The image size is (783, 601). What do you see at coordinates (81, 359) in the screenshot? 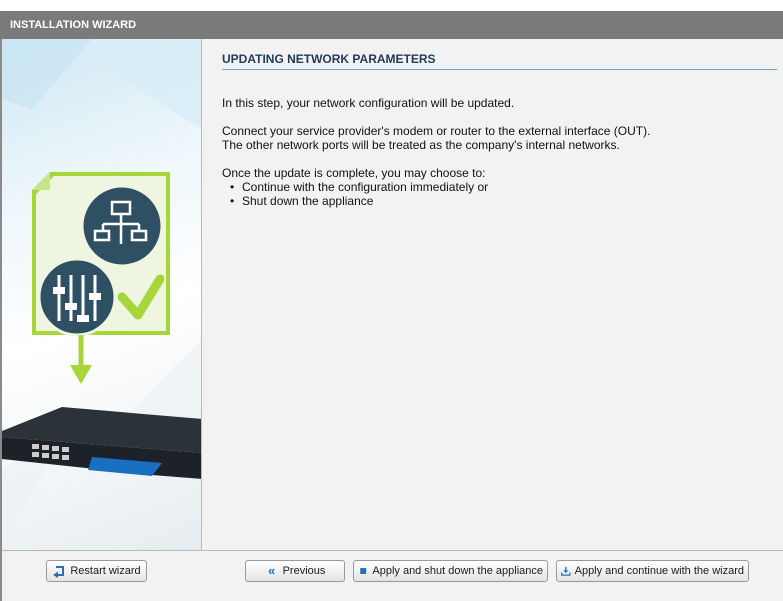
I see `arrow-down-icon` at bounding box center [81, 359].